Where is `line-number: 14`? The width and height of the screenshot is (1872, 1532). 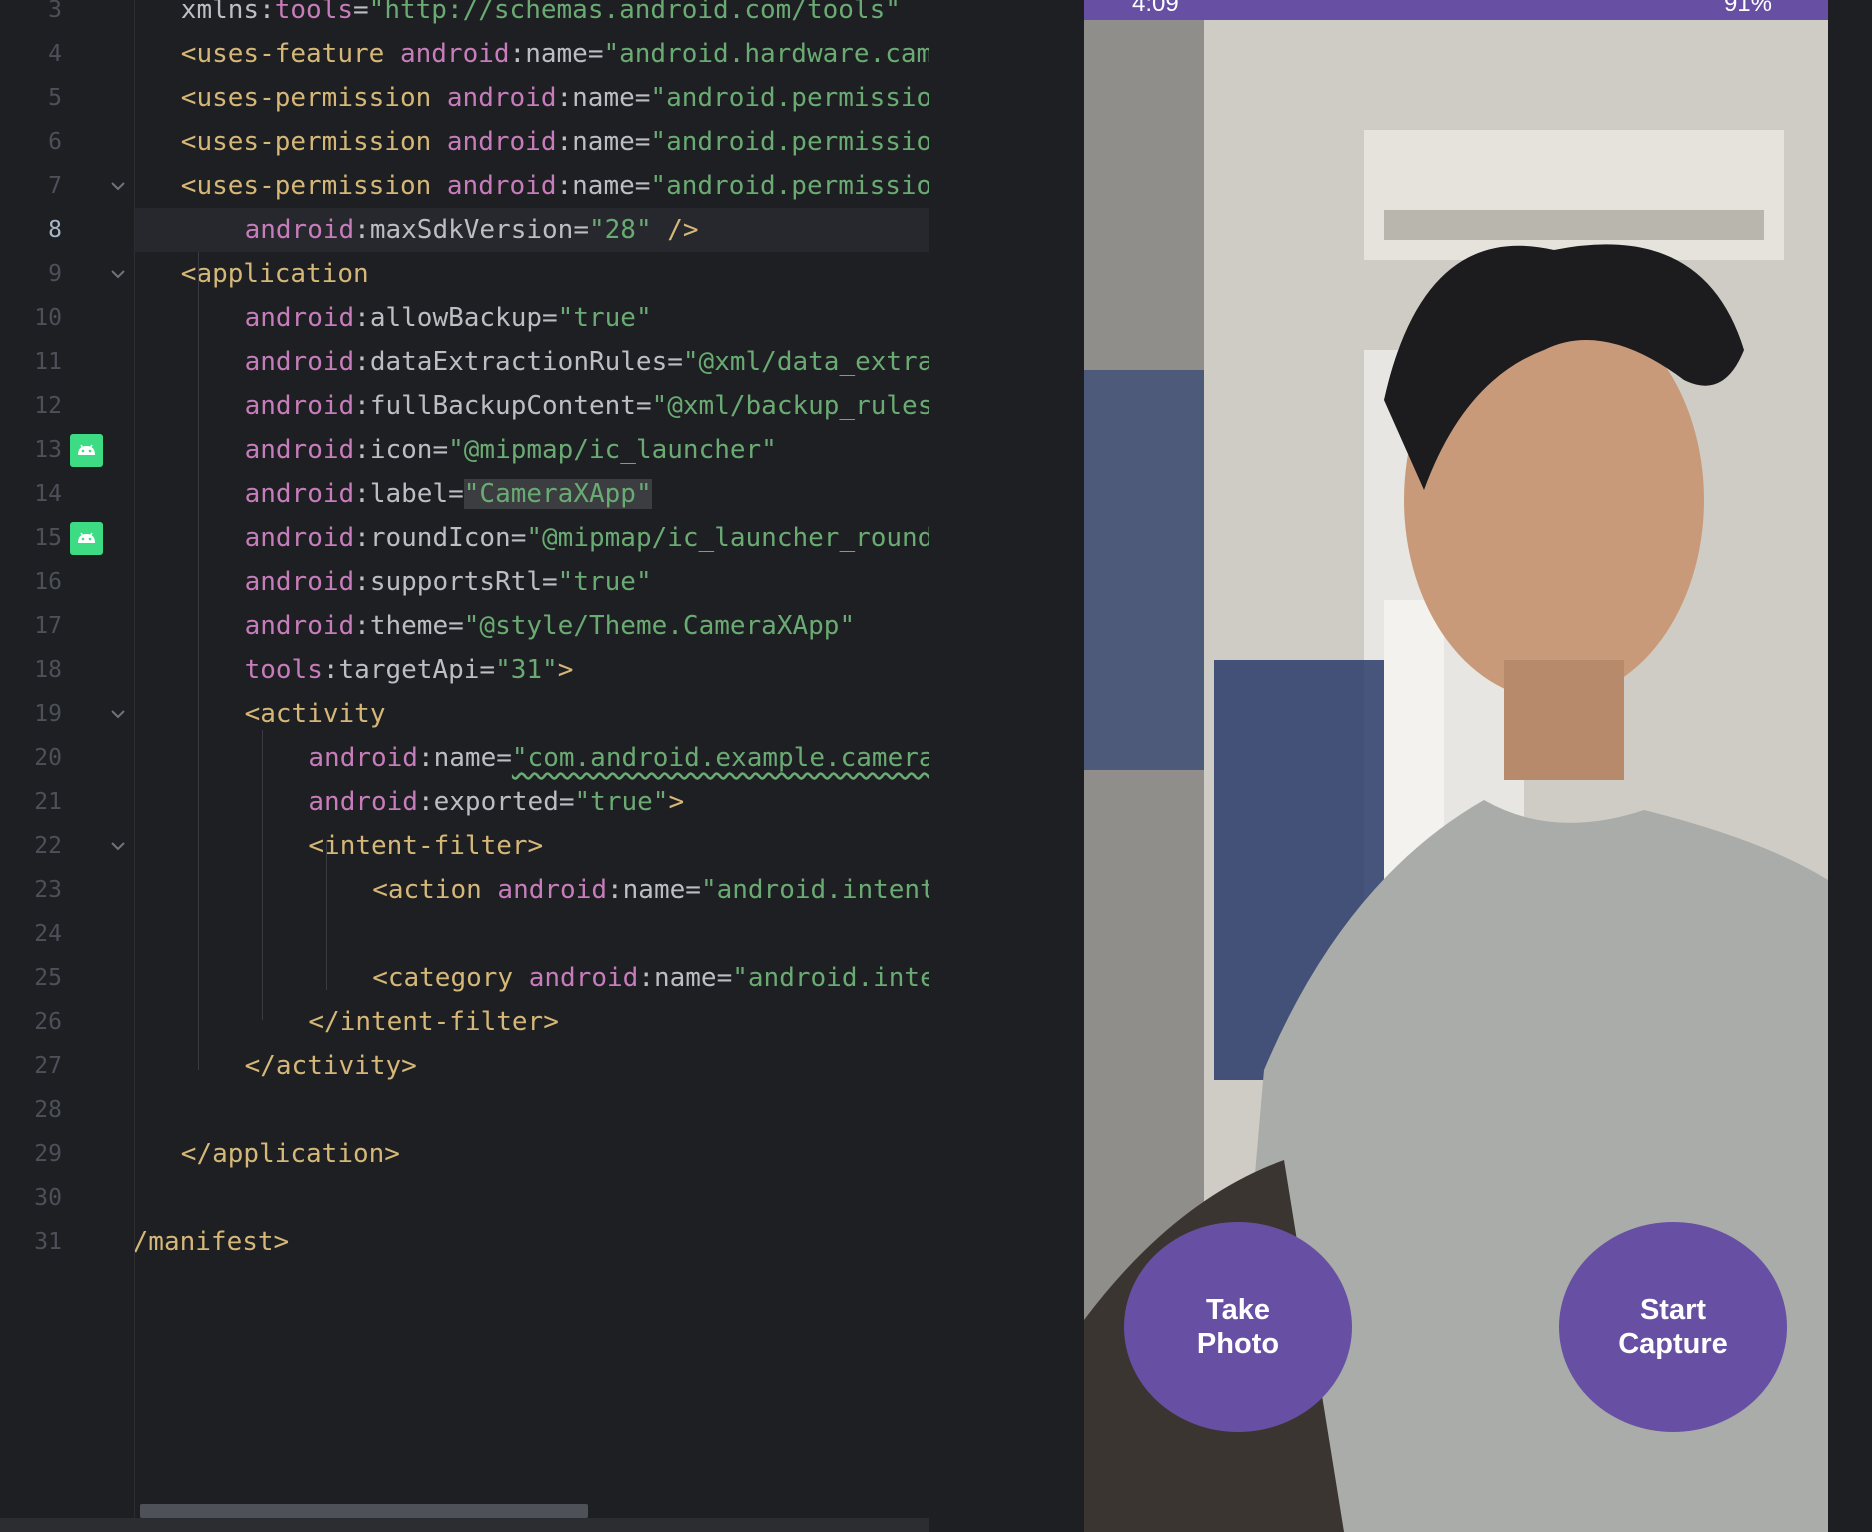
line-number: 14 is located at coordinates (48, 494).